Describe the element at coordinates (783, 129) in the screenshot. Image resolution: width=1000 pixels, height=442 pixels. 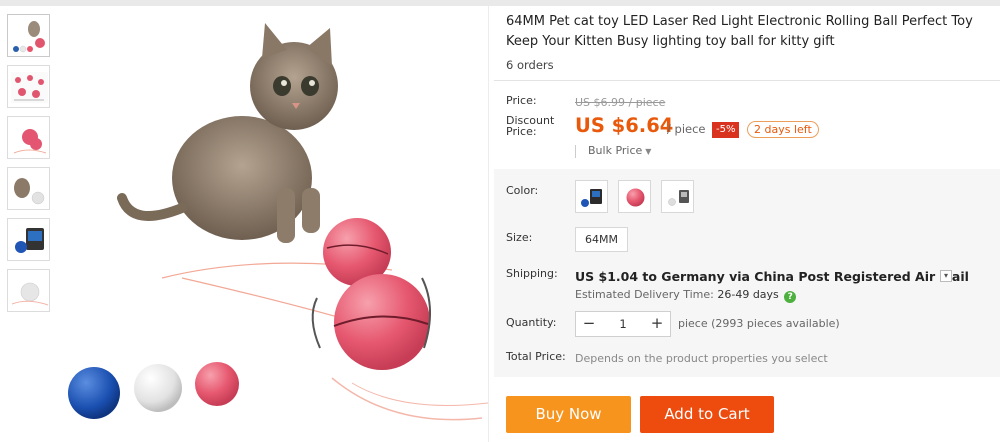
I see `days-left-badge: 2 days left` at that location.